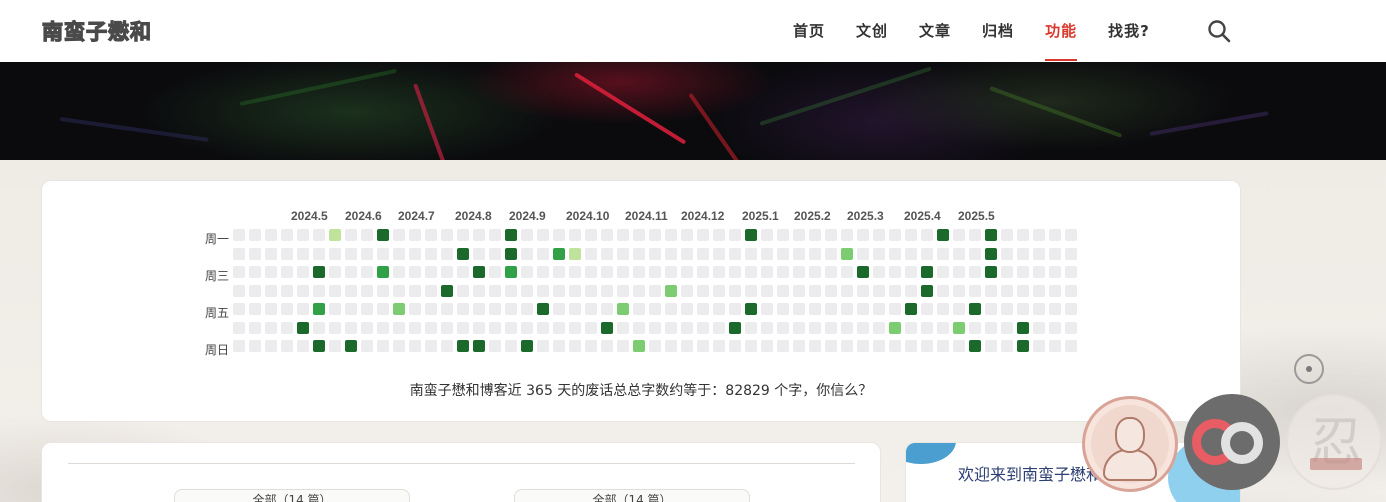  What do you see at coordinates (1130, 444) in the screenshot?
I see `author-avatar` at bounding box center [1130, 444].